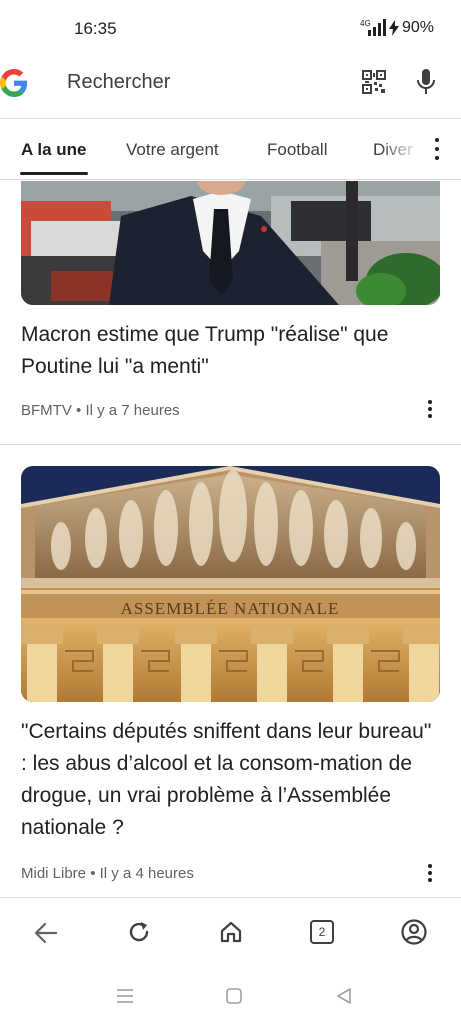 Image resolution: width=461 pixels, height=1024 pixels. I want to click on article-photo, so click(230, 243).